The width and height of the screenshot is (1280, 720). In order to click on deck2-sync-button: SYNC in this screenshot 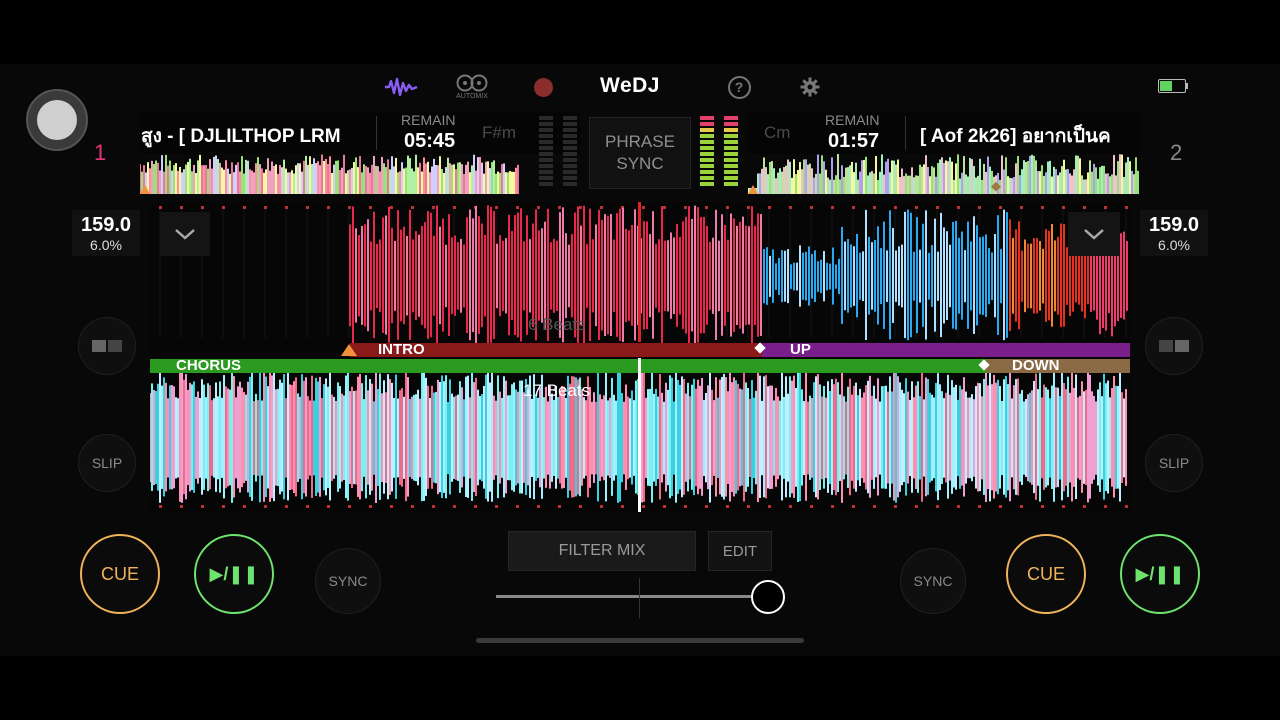, I will do `click(933, 581)`.